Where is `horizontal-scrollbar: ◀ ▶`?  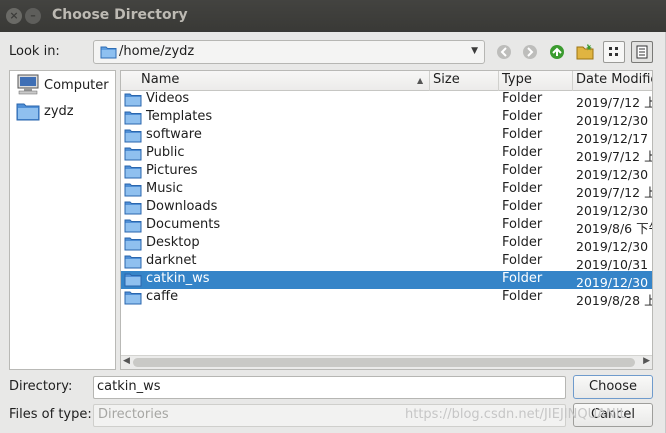
horizontal-scrollbar: ◀ ▶ is located at coordinates (386, 362).